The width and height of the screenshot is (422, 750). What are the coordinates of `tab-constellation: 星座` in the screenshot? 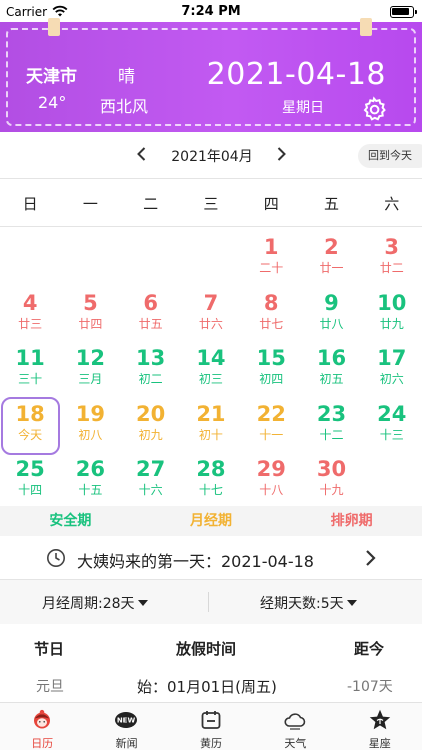 It's located at (380, 726).